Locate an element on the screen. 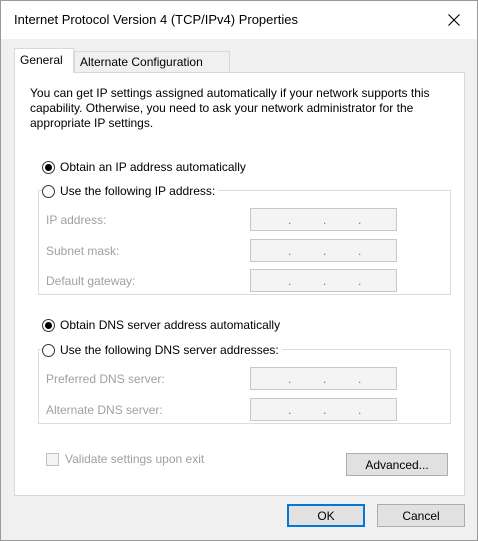  default-gateway-field: . . . is located at coordinates (323, 280).